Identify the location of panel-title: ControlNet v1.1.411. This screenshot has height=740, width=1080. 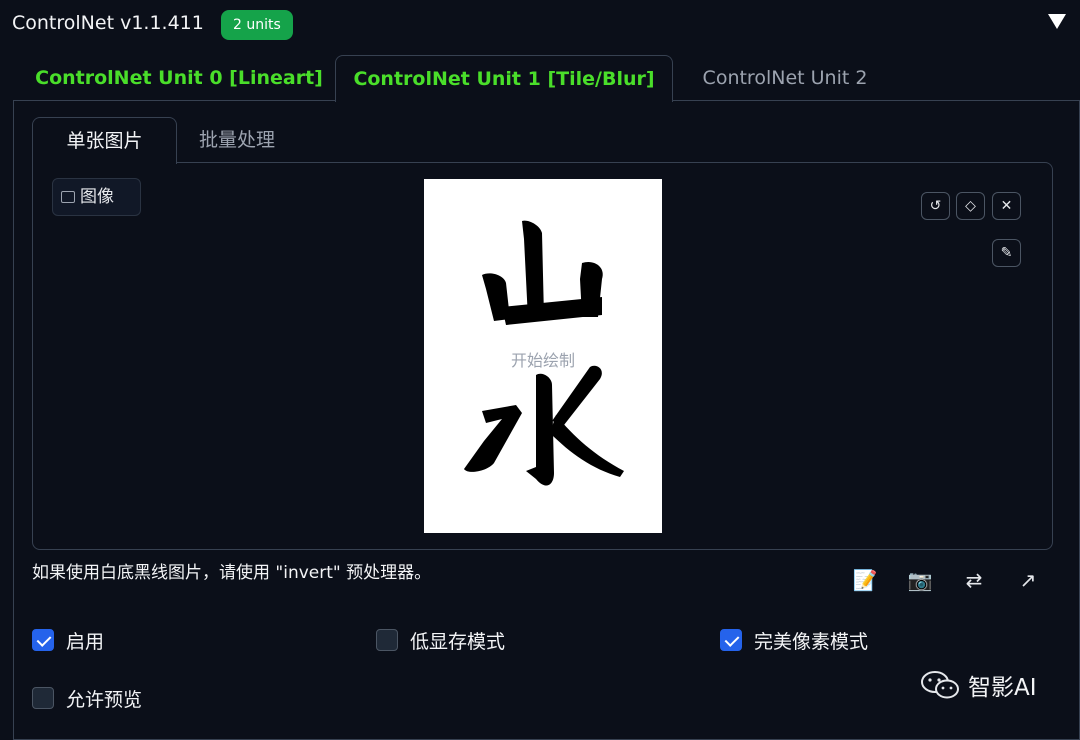
(108, 23).